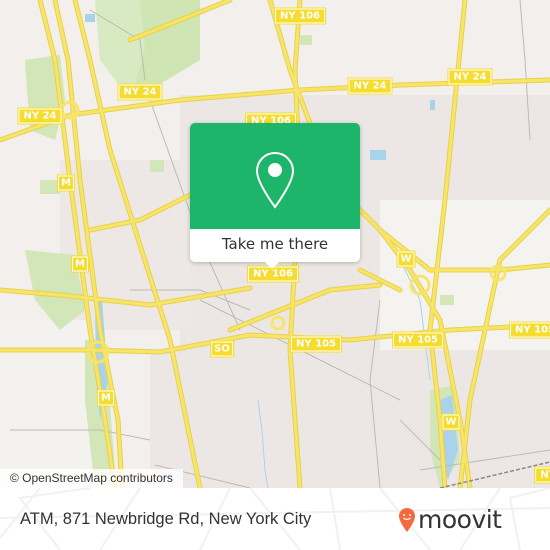  What do you see at coordinates (275, 180) in the screenshot?
I see `map-pin-icon` at bounding box center [275, 180].